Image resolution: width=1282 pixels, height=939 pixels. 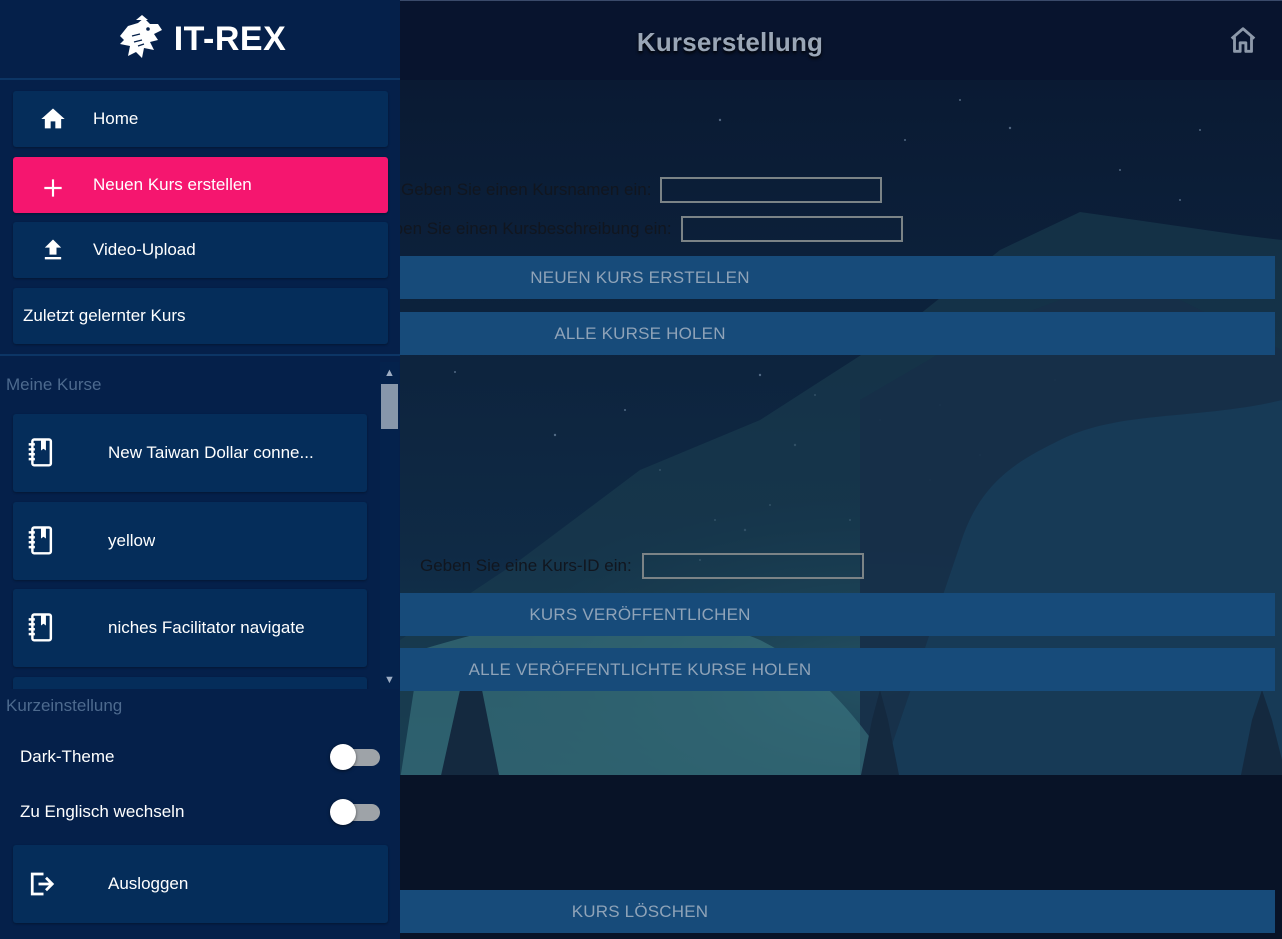 What do you see at coordinates (190, 541) in the screenshot?
I see `course-item: yellow` at bounding box center [190, 541].